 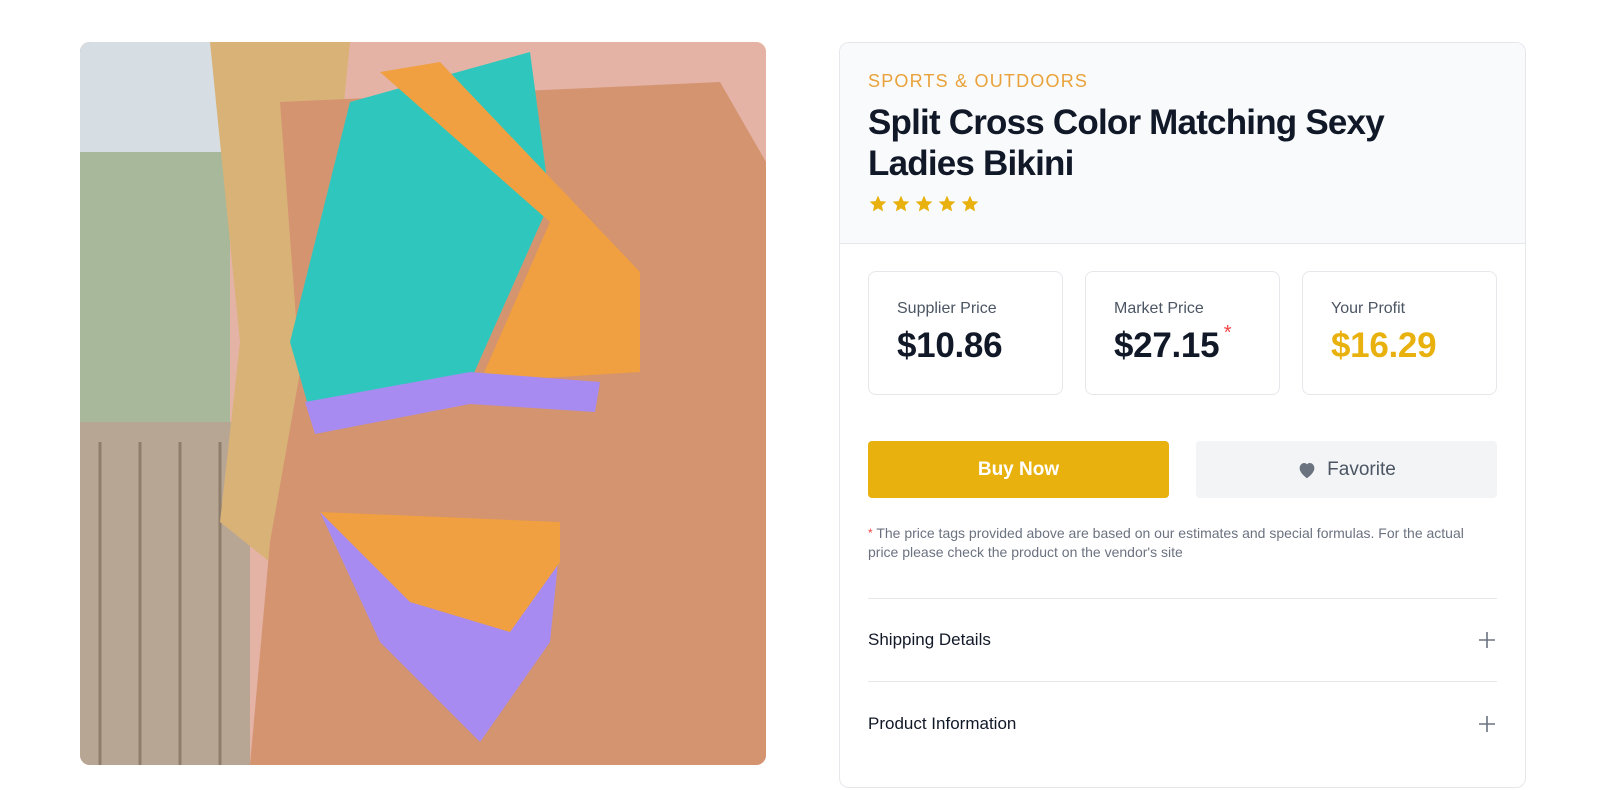 What do you see at coordinates (929, 639) in the screenshot?
I see `accordion-label: Shipping Details` at bounding box center [929, 639].